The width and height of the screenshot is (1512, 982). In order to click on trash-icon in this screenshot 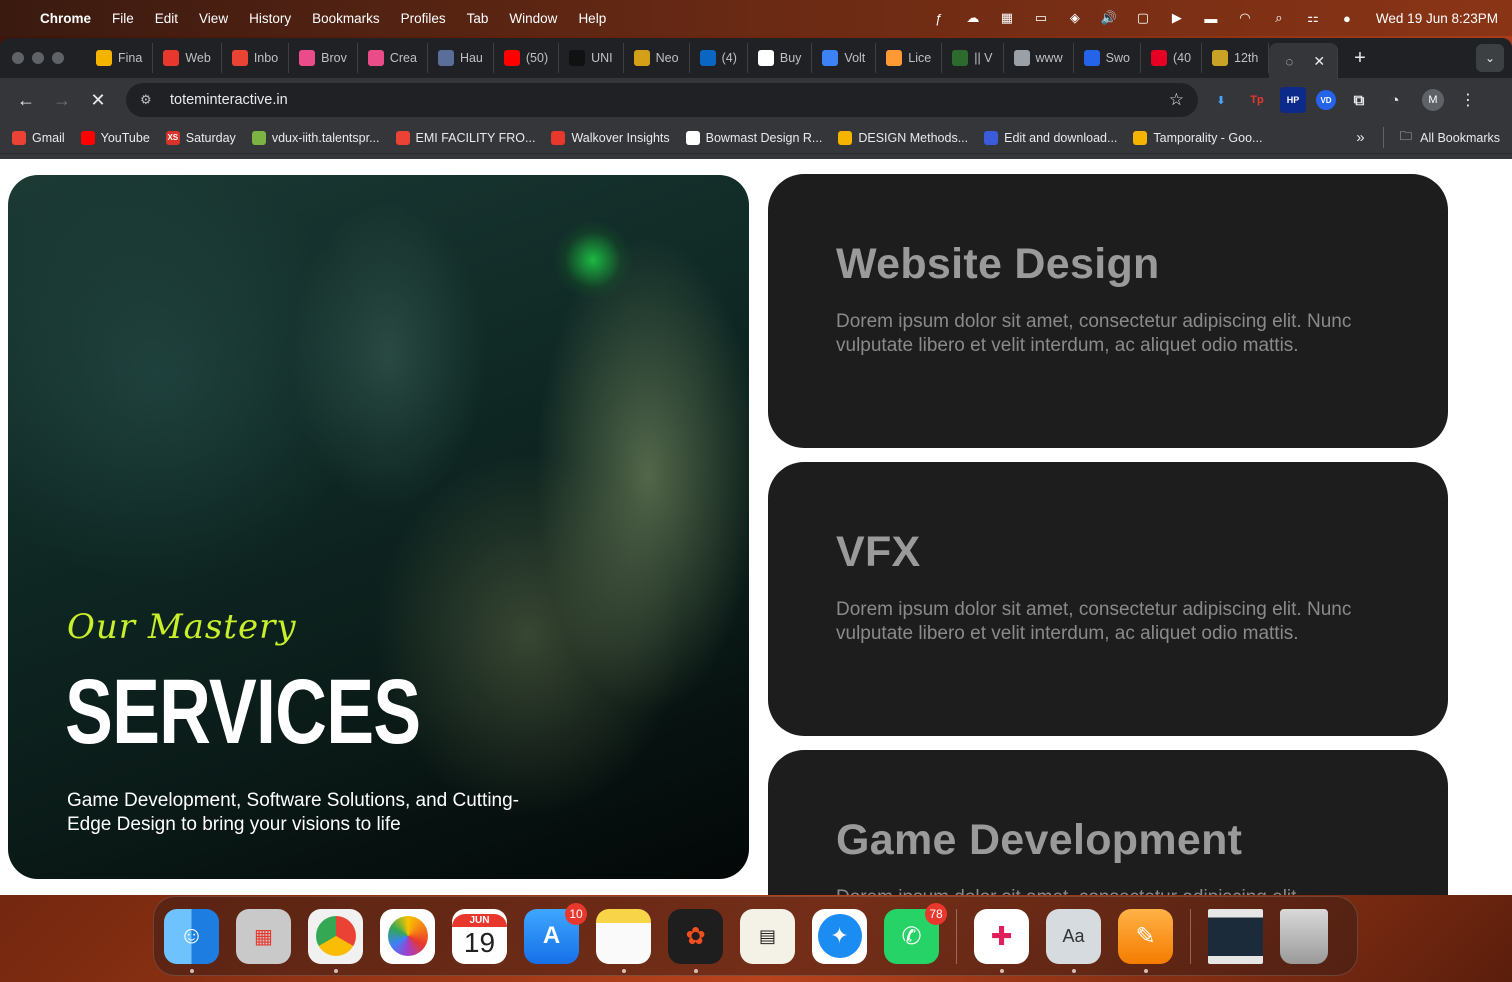, I will do `click(1304, 936)`.